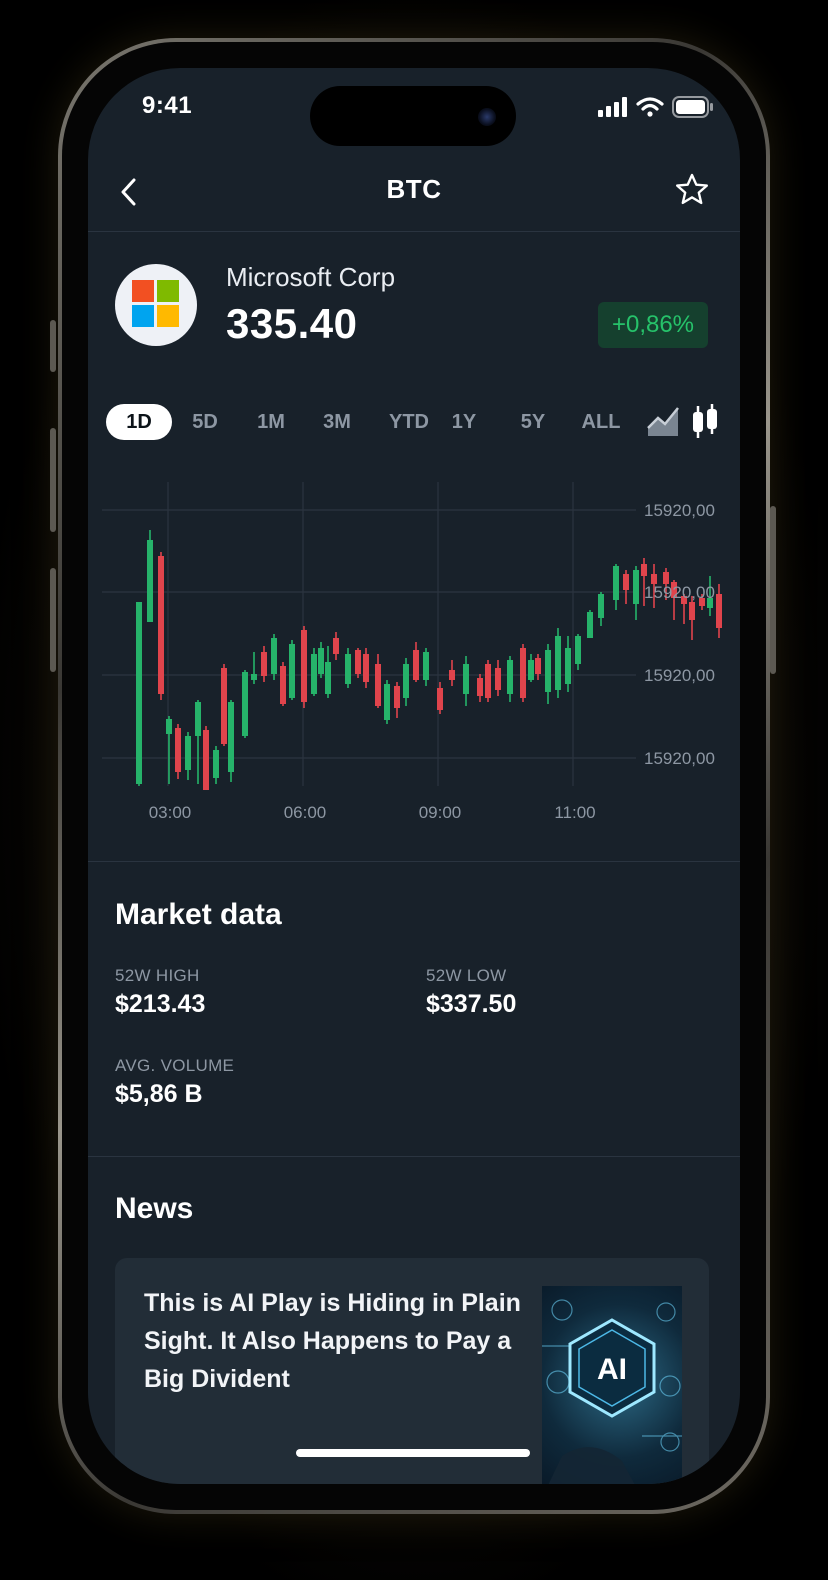 The height and width of the screenshot is (1580, 828). Describe the element at coordinates (413, 116) in the screenshot. I see `dynamic-island` at that location.